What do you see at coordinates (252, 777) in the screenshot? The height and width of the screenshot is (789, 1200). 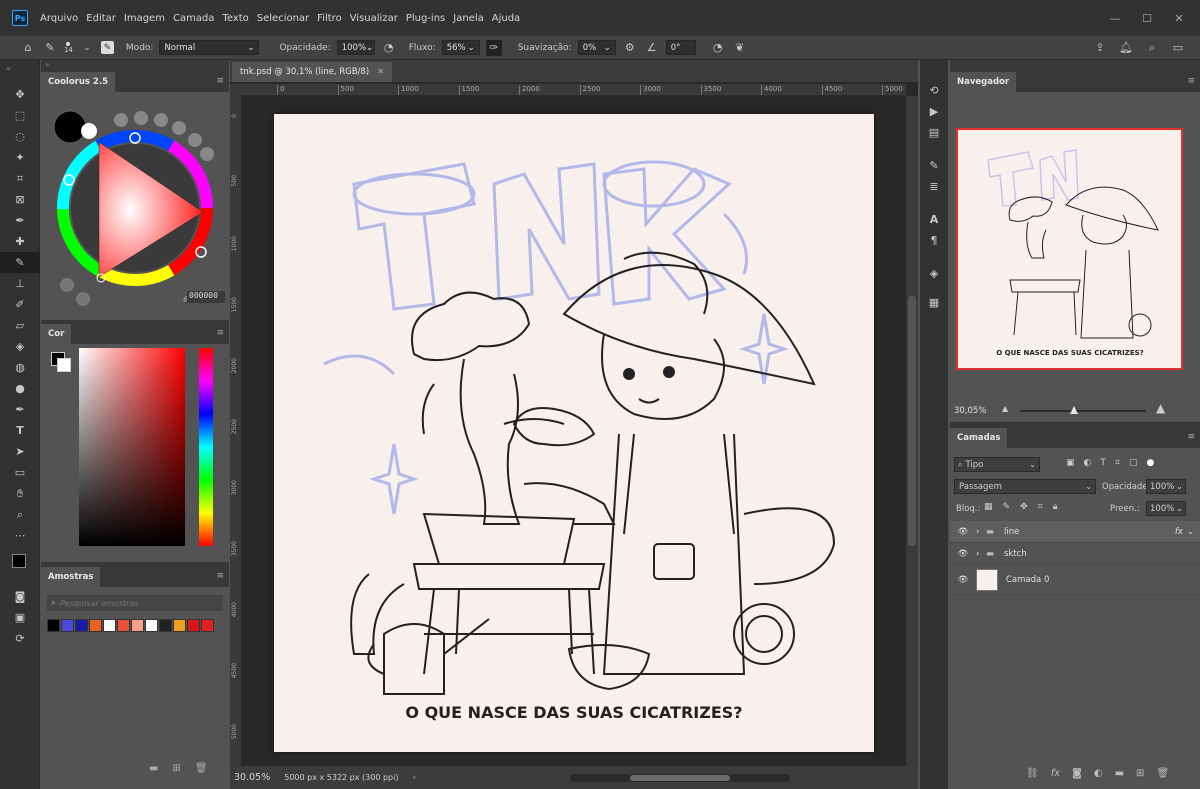 I see `zoom-level: 30.05%` at bounding box center [252, 777].